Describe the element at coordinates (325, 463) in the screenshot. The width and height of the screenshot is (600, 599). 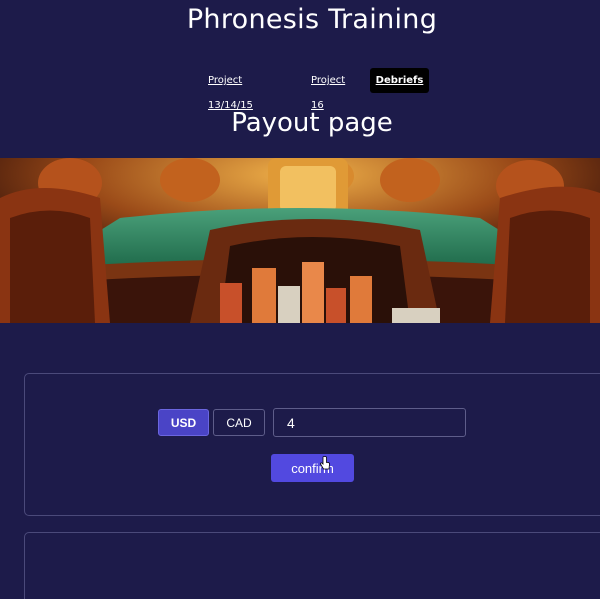
I see `hand-pointer-cursor-icon` at that location.